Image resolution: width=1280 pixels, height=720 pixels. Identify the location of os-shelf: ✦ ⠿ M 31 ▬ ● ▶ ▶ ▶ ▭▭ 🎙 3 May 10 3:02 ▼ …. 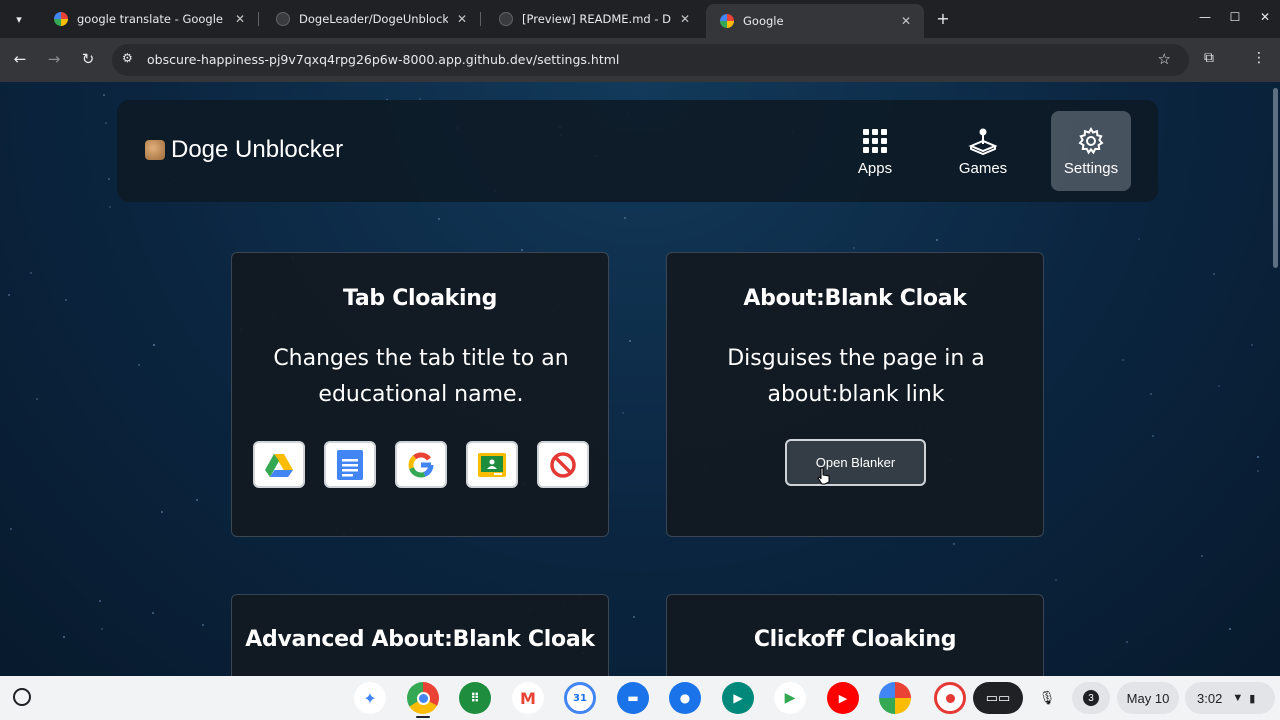
(640, 698).